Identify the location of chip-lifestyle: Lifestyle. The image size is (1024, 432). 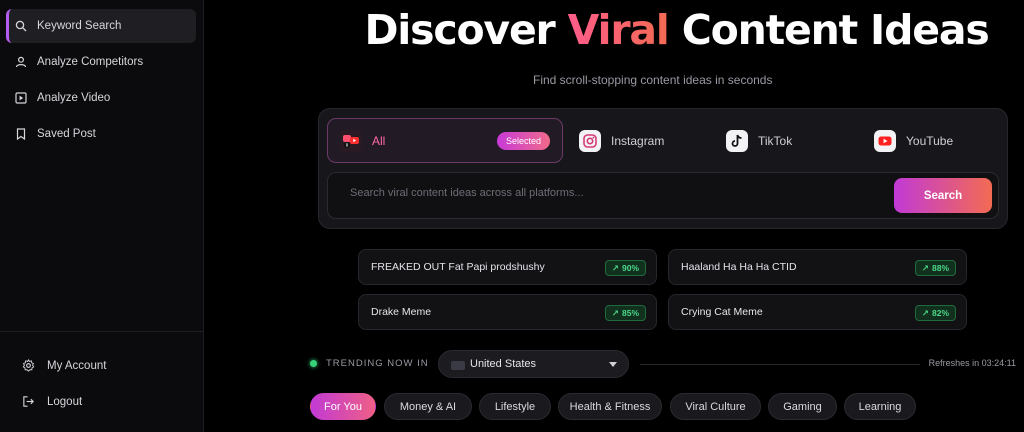
(515, 406).